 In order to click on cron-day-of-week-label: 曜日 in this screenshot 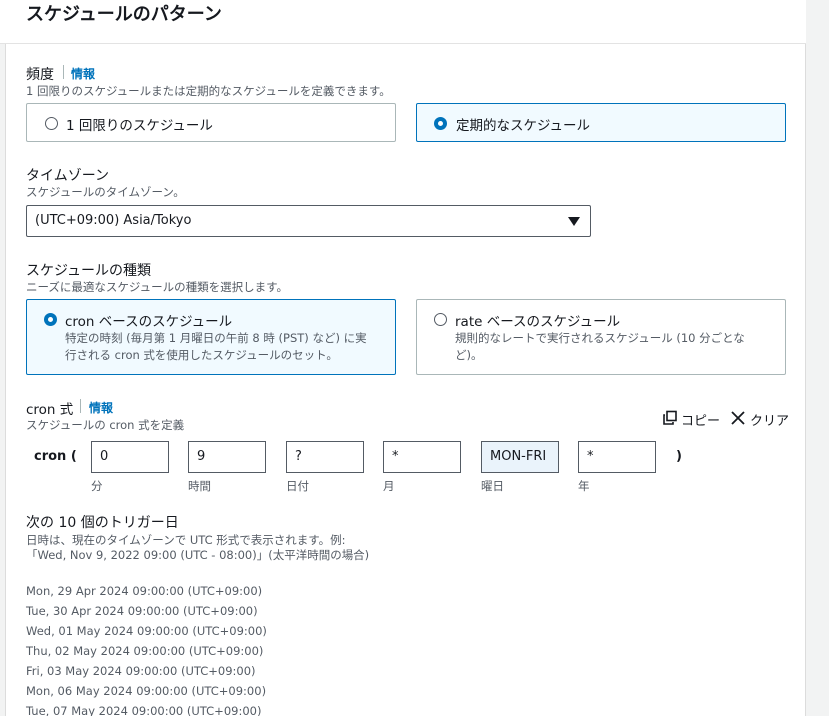, I will do `click(492, 486)`.